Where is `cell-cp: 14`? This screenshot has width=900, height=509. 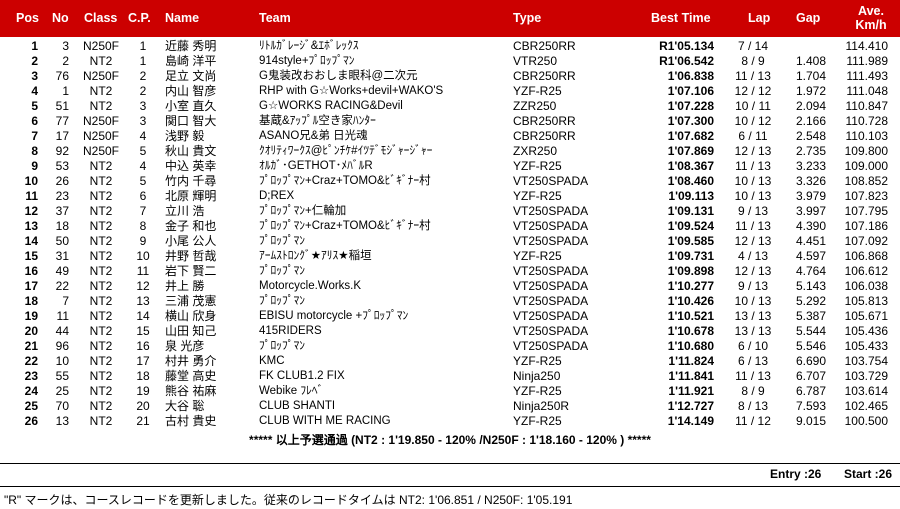 cell-cp: 14 is located at coordinates (143, 316).